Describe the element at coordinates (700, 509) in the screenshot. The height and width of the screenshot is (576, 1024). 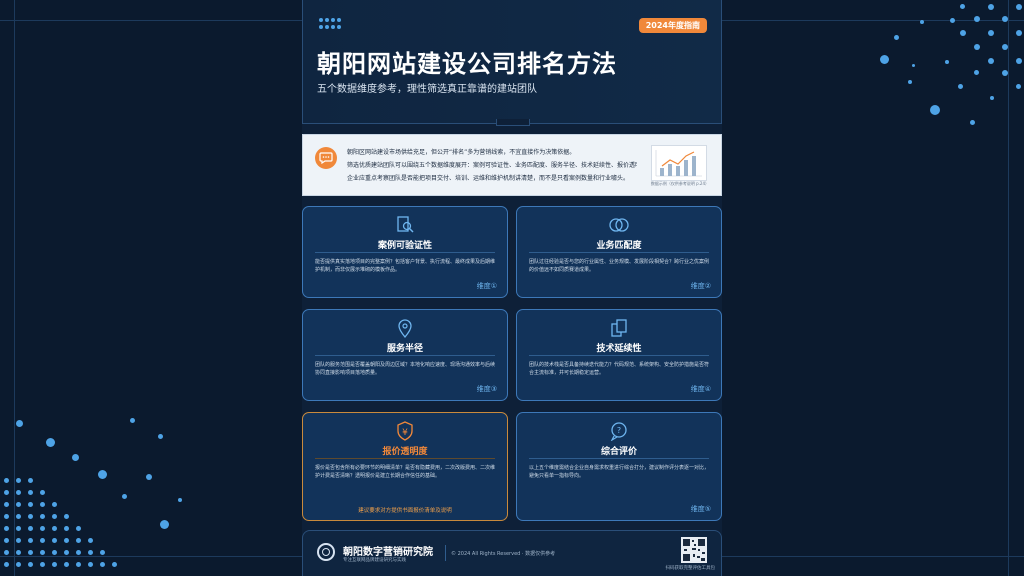
I see `dimension-tag: 维度⑤` at that location.